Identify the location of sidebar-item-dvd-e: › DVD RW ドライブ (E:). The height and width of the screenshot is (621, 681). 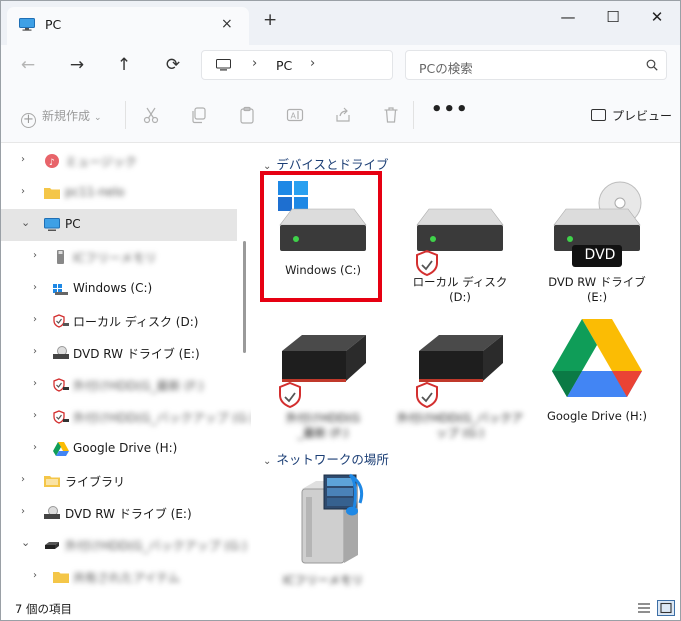
(119, 353).